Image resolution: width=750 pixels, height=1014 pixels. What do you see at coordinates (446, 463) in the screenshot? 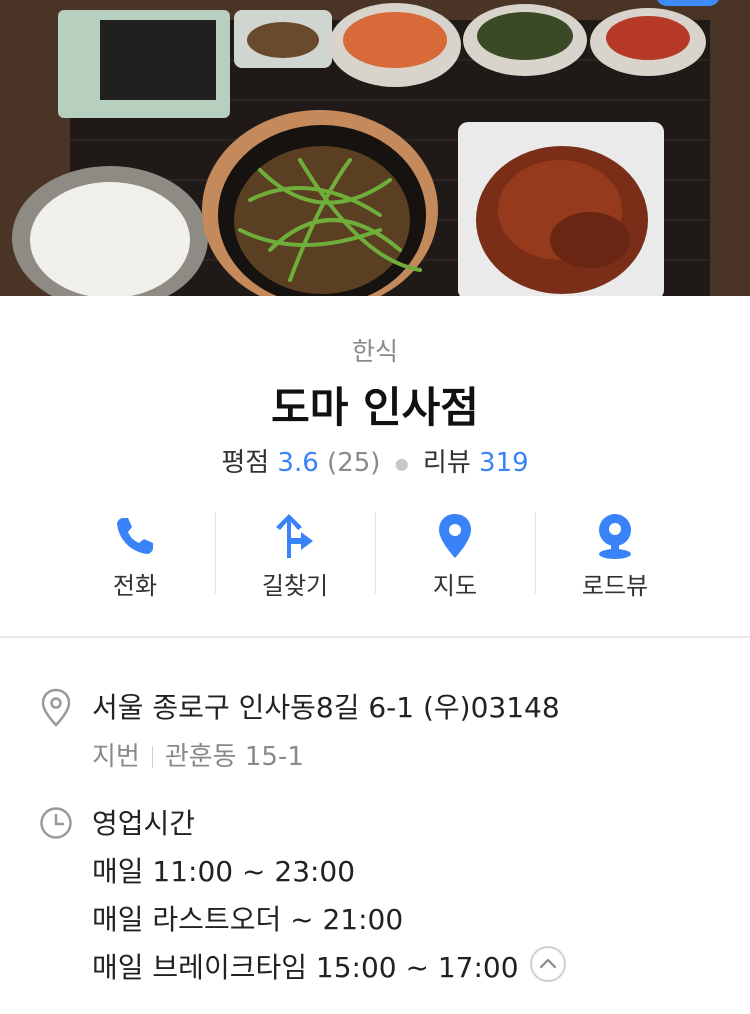
I see `review-label: 리뷰` at bounding box center [446, 463].